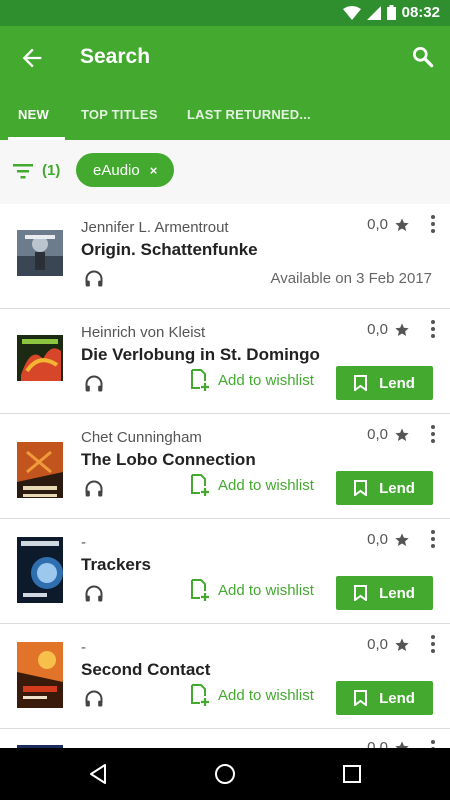  I want to click on page-title: Search, so click(115, 56).